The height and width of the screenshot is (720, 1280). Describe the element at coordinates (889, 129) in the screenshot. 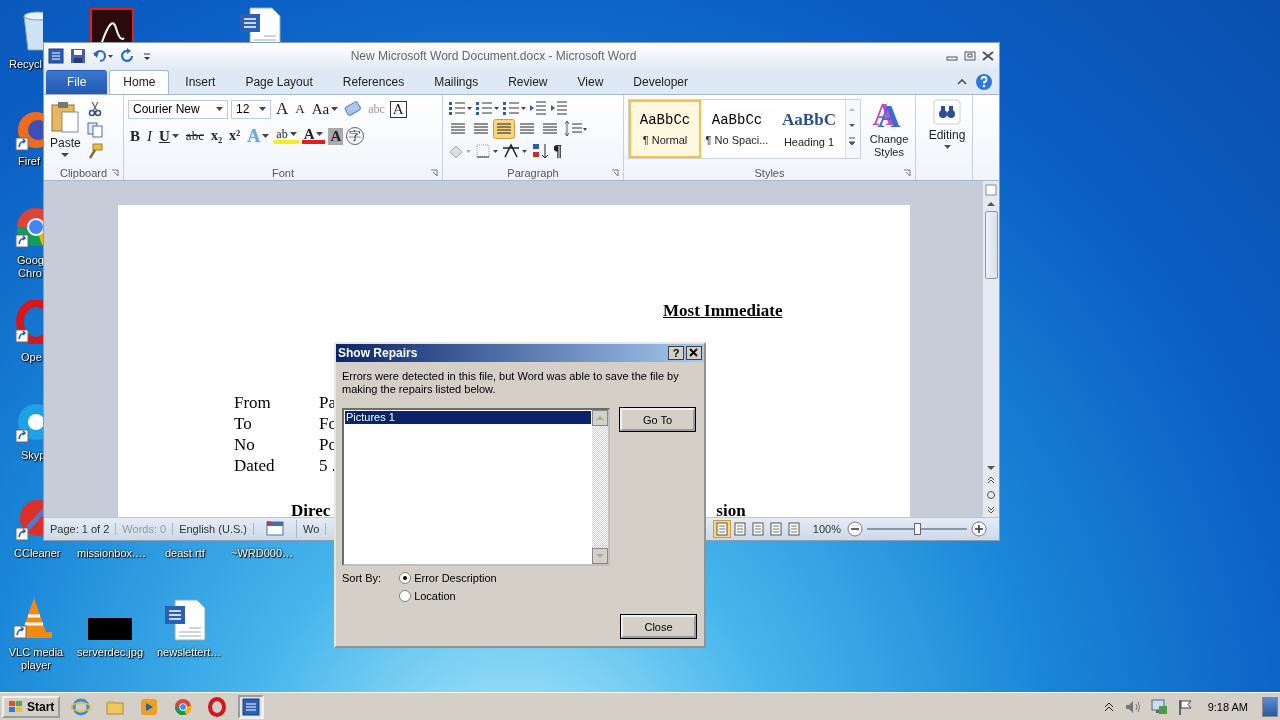

I see `change-styles-button: A Change Styles` at that location.